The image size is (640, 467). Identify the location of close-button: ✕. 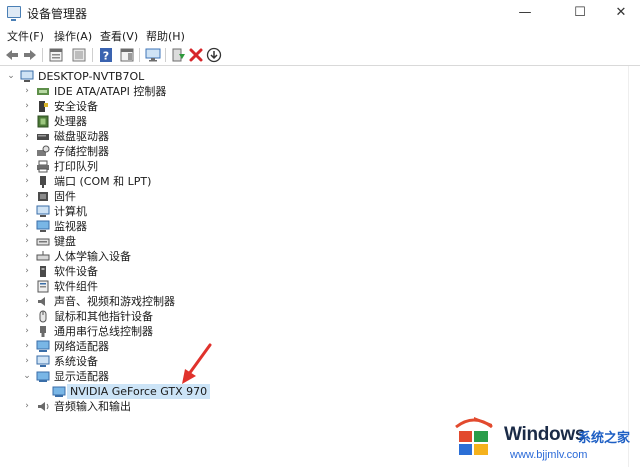
(619, 13).